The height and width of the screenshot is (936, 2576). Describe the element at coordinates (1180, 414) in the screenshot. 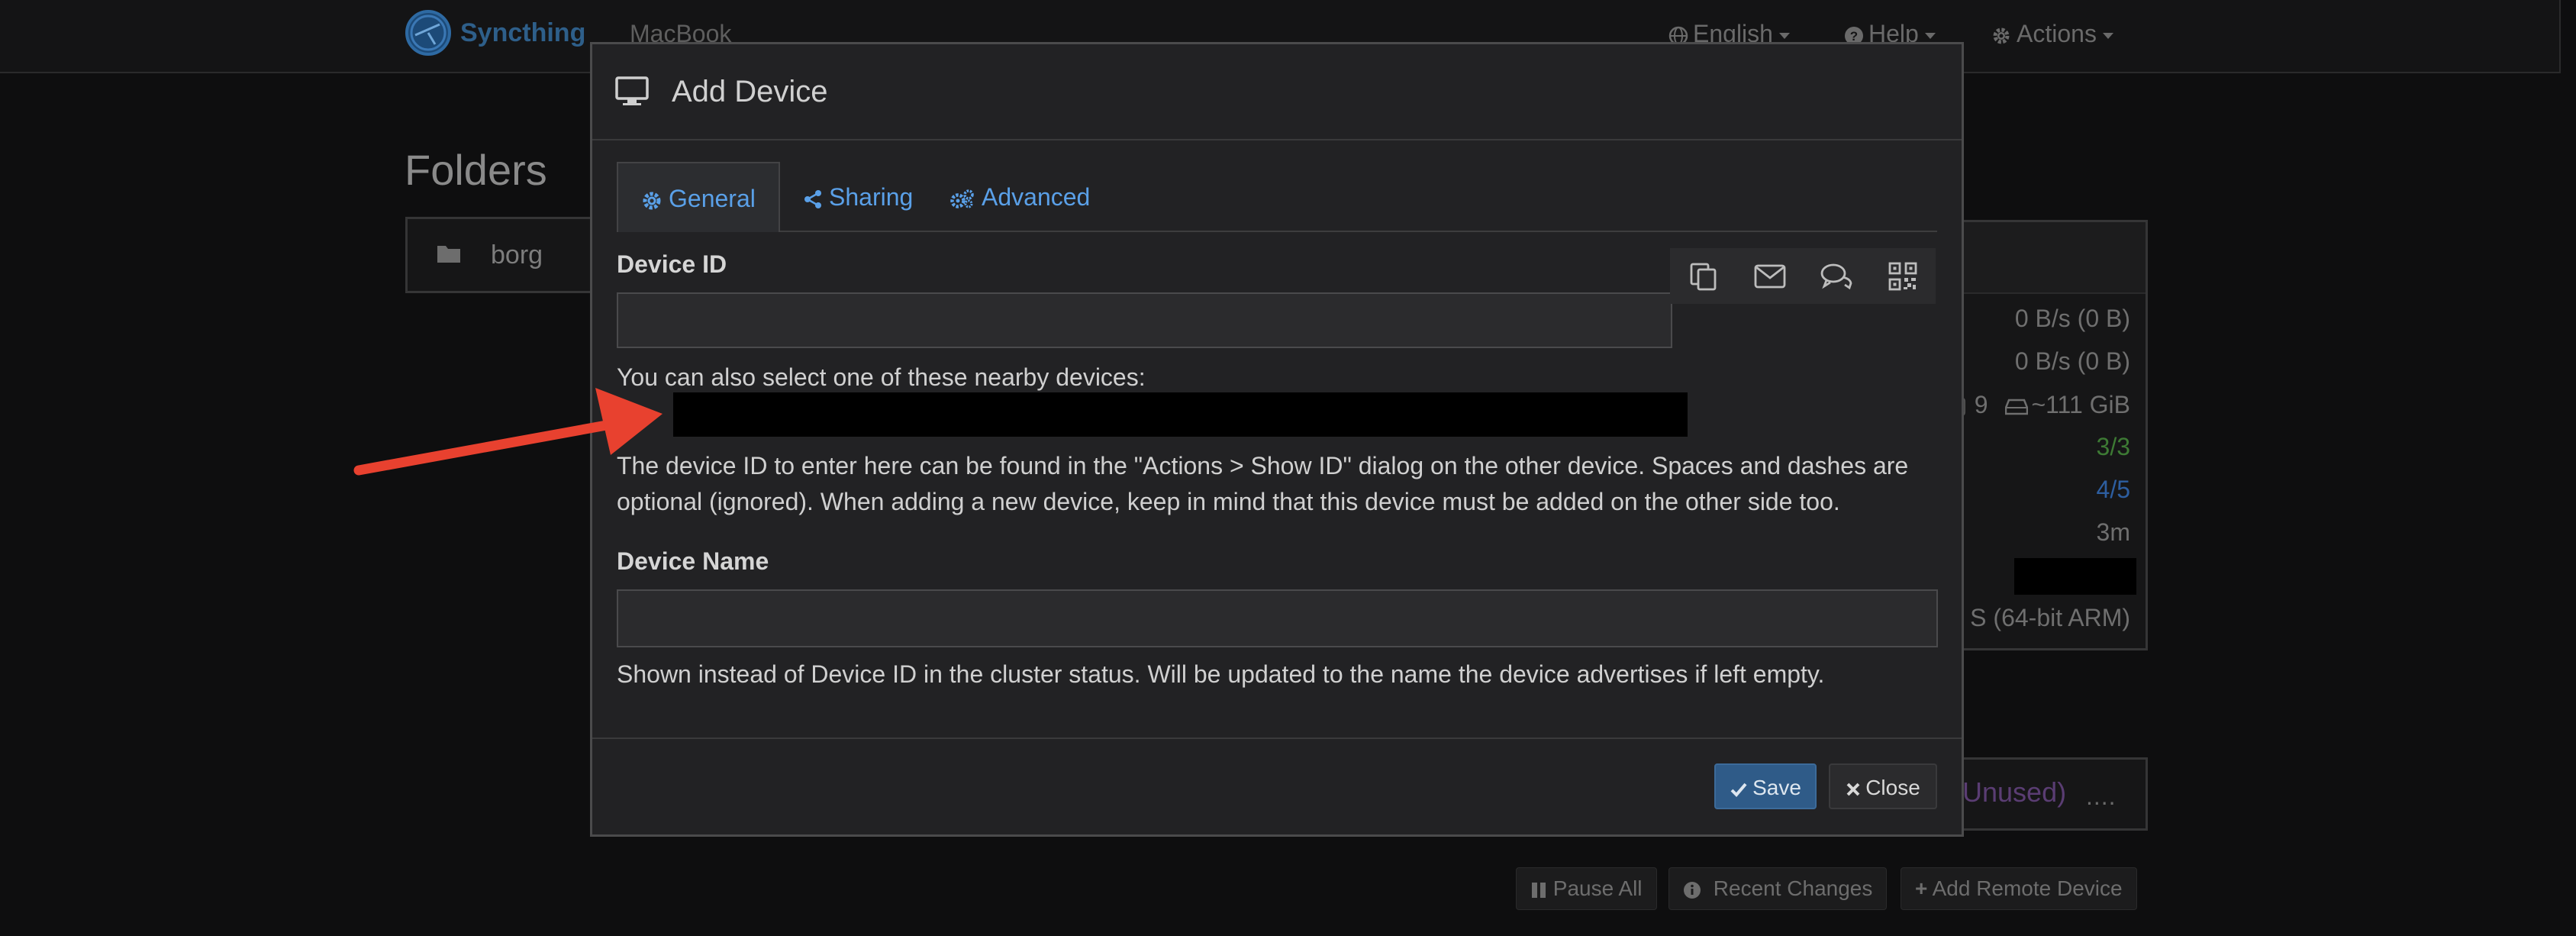

I see `nearby-device-redacted` at that location.